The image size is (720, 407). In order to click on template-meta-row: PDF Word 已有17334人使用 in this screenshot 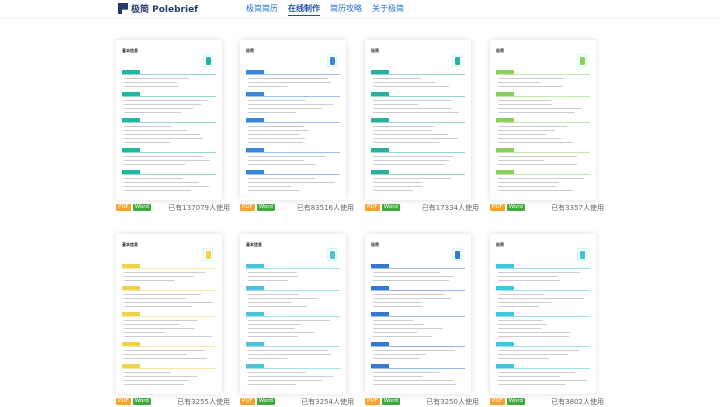, I will do `click(422, 207)`.